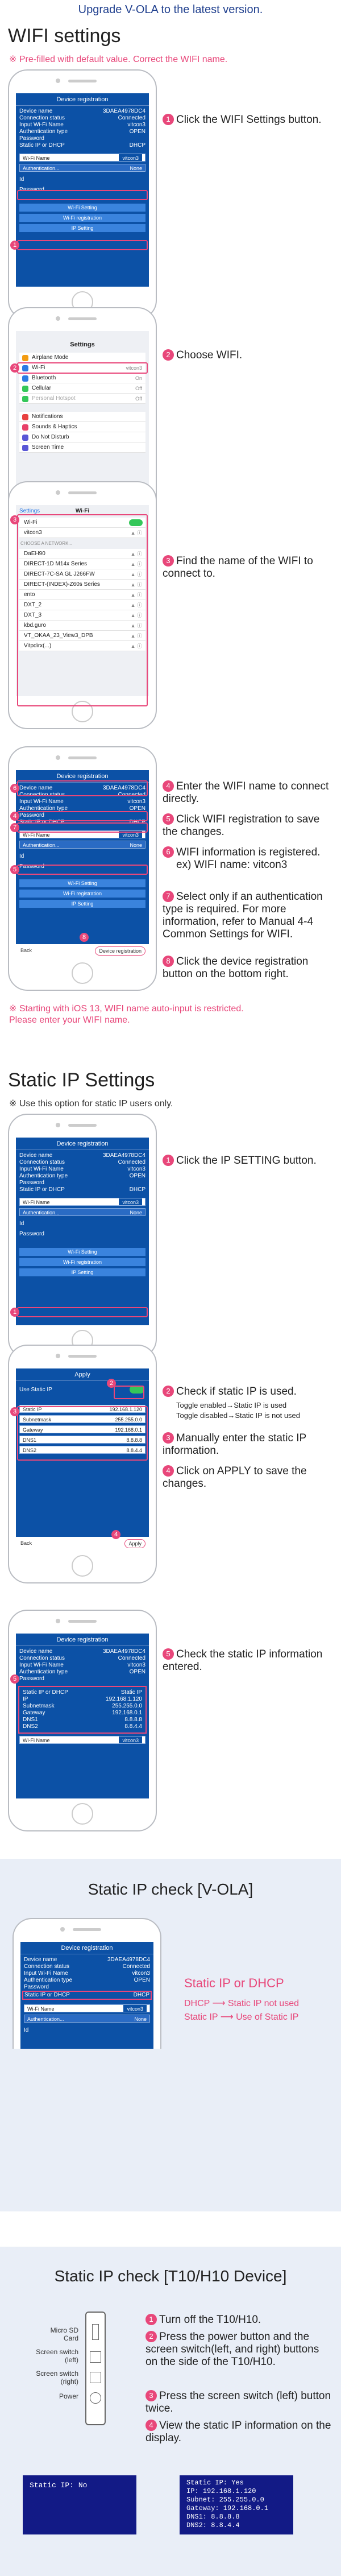  Describe the element at coordinates (81, 1080) in the screenshot. I see `static-section-title: Static IP Settings` at that location.